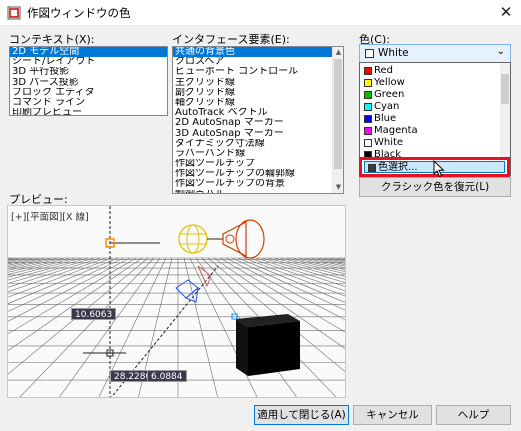 This screenshot has width=521, height=431. What do you see at coordinates (372, 168) in the screenshot?
I see `select-color-swatch` at bounding box center [372, 168].